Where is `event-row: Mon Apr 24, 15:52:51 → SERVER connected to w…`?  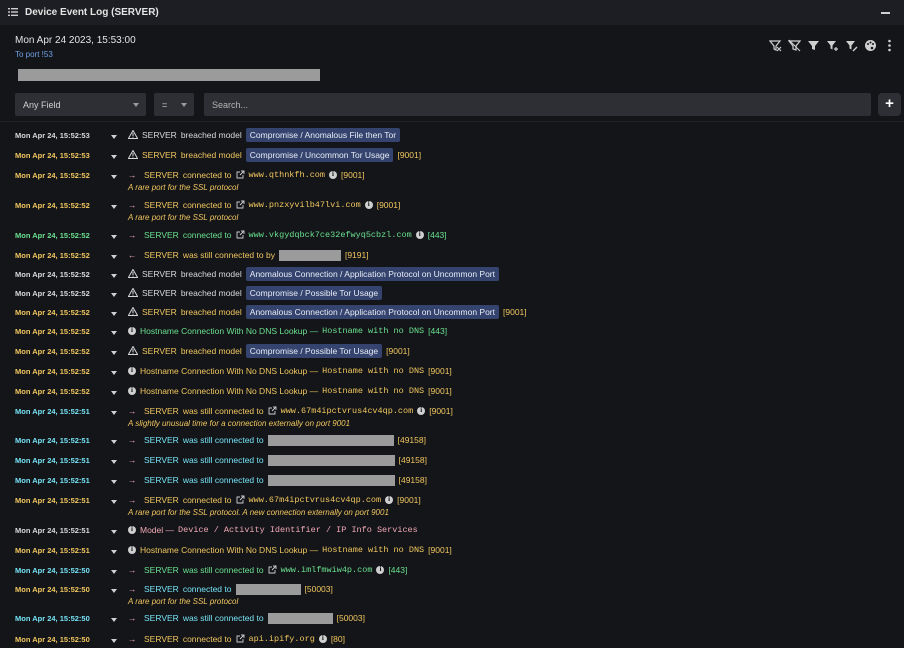 event-row: Mon Apr 24, 15:52:51 → SERVER connected to w… is located at coordinates (452, 507).